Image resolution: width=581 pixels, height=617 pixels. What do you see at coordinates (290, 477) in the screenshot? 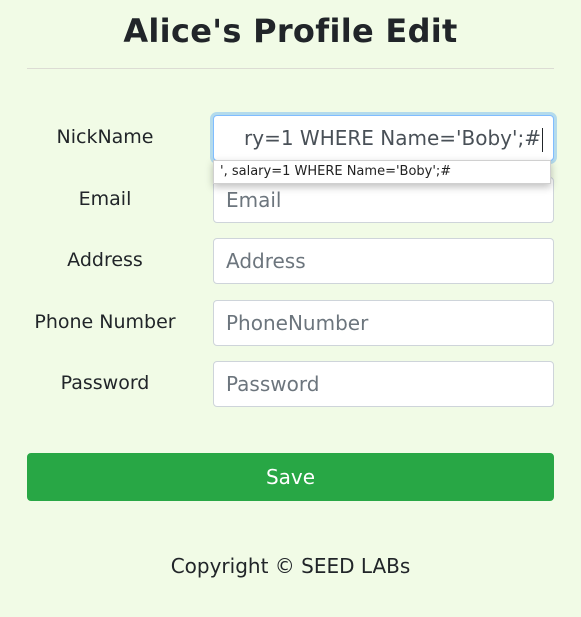
I see `save-button: Save` at bounding box center [290, 477].